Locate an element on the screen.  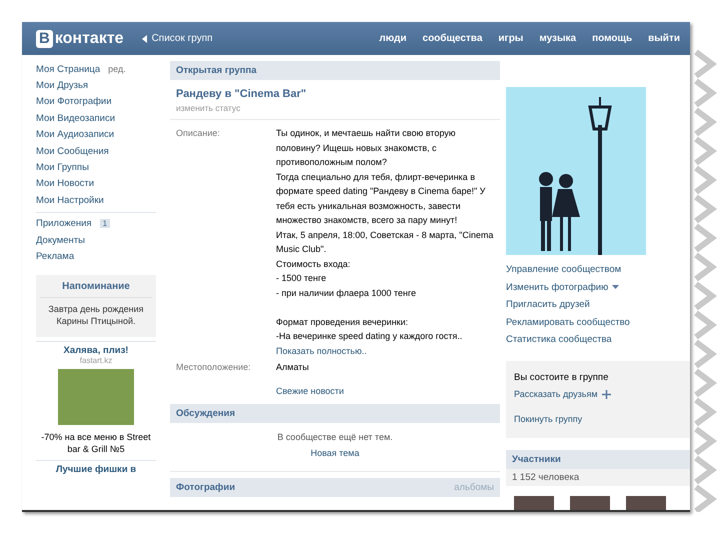
action-link: Статистика сообщества is located at coordinates (598, 339).